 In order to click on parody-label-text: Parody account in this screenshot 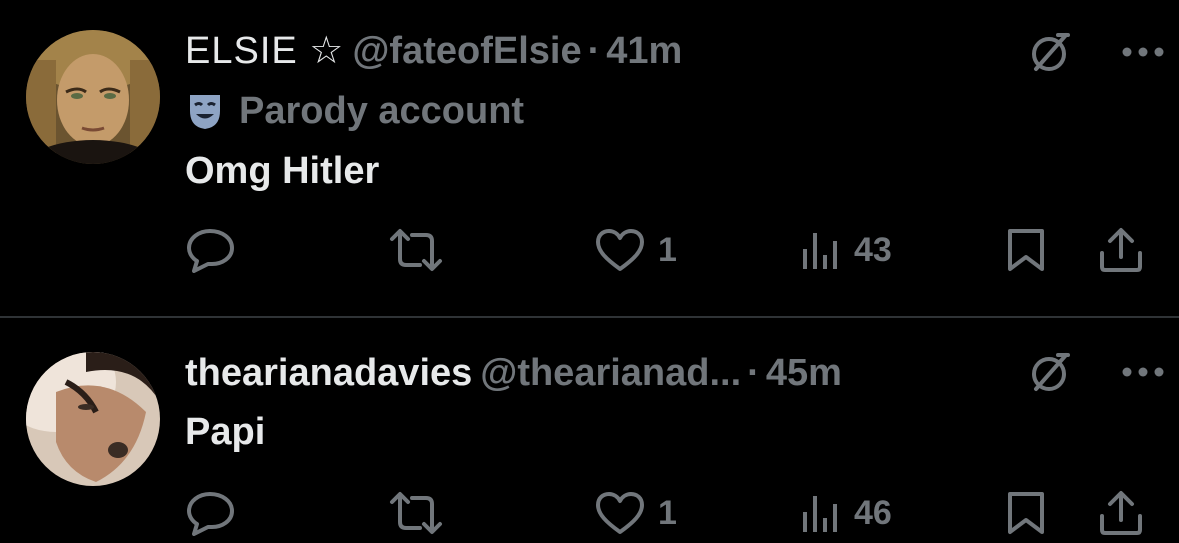, I will do `click(382, 110)`.